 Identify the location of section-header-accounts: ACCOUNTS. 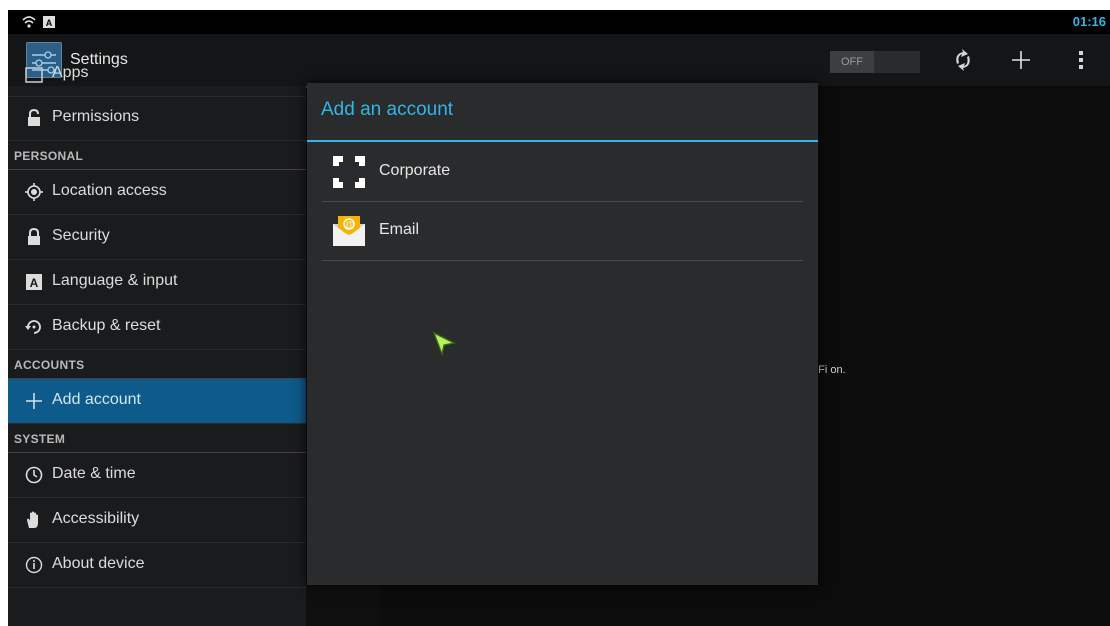
(157, 364).